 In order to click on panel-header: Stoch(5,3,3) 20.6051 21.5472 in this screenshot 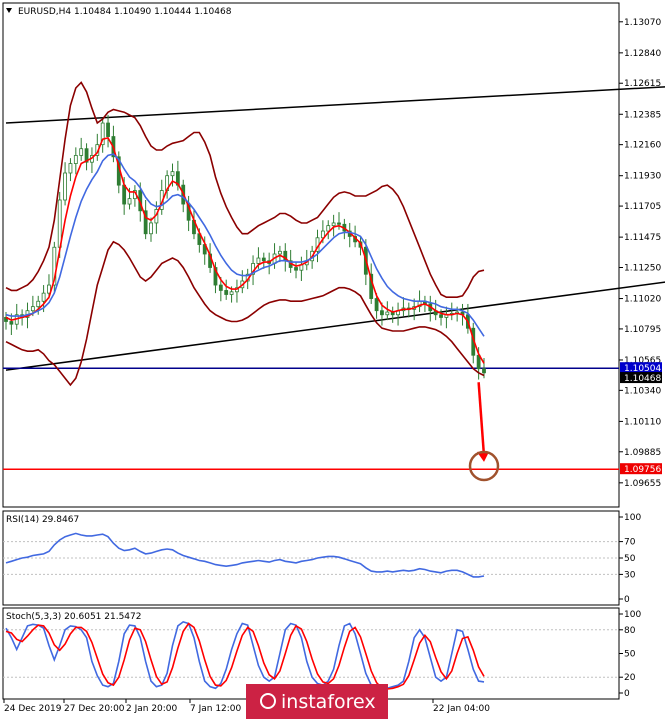, I will do `click(73, 617)`.